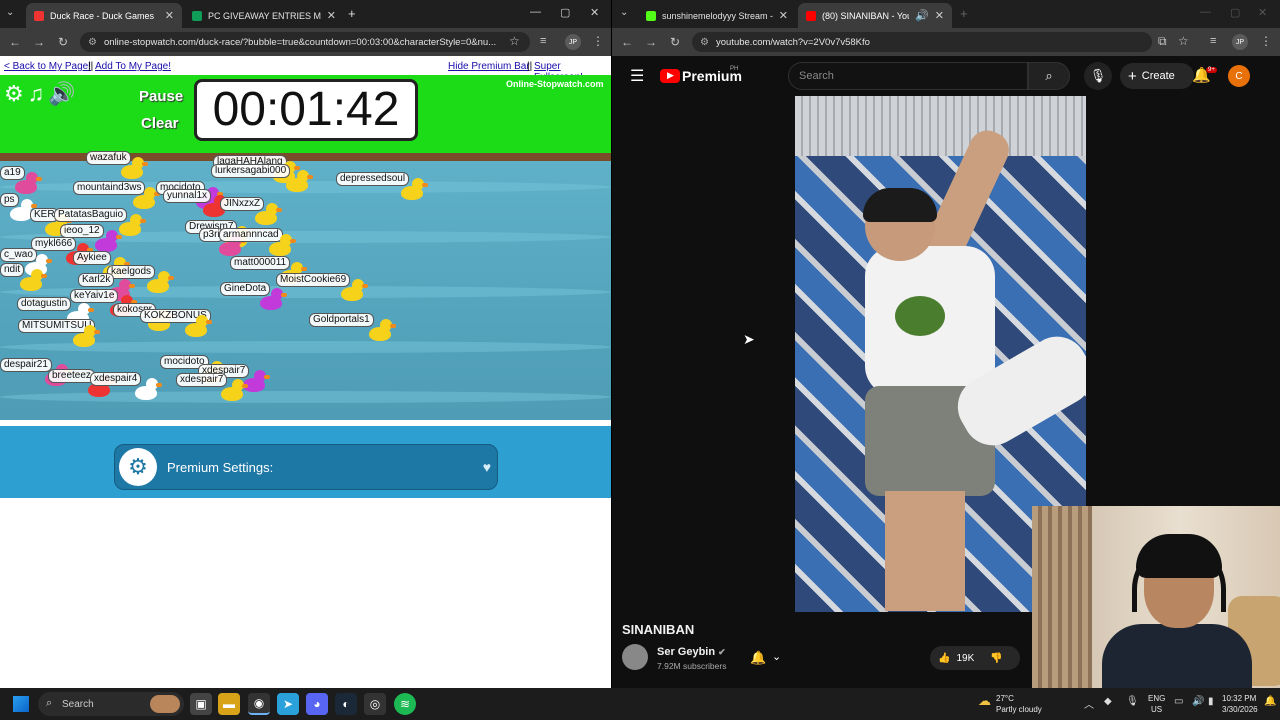 The height and width of the screenshot is (720, 1280). I want to click on tab-giveaway: PC GIVEAWAY ENTRIES MAY 20 ✕, so click(264, 15).